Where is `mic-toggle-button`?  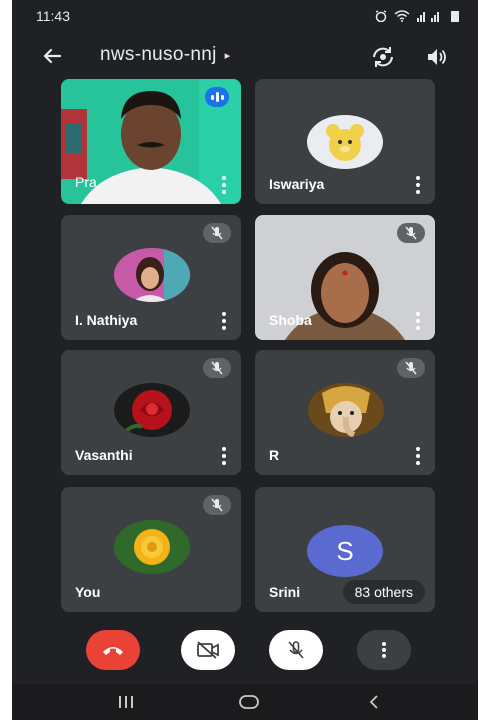
mic-toggle-button is located at coordinates (296, 650).